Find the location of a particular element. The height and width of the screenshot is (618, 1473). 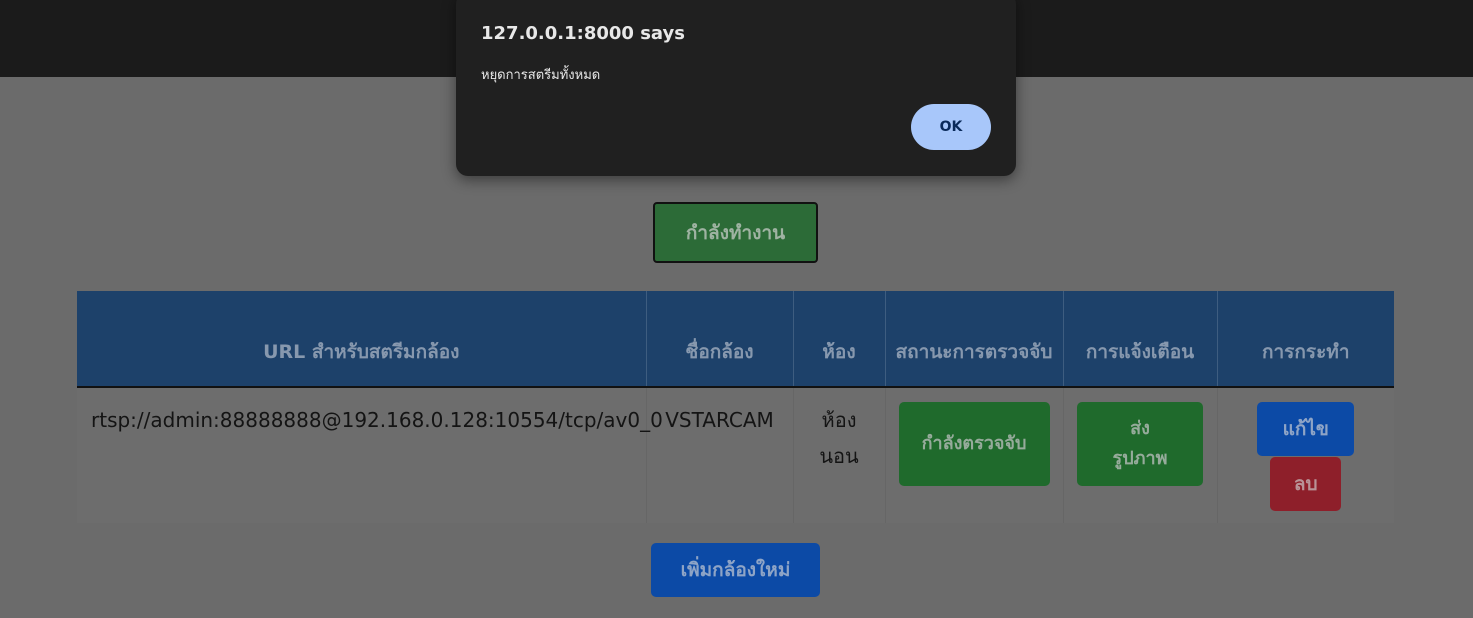

cell-notification: ส่ง รูปภาพ is located at coordinates (1139, 455).